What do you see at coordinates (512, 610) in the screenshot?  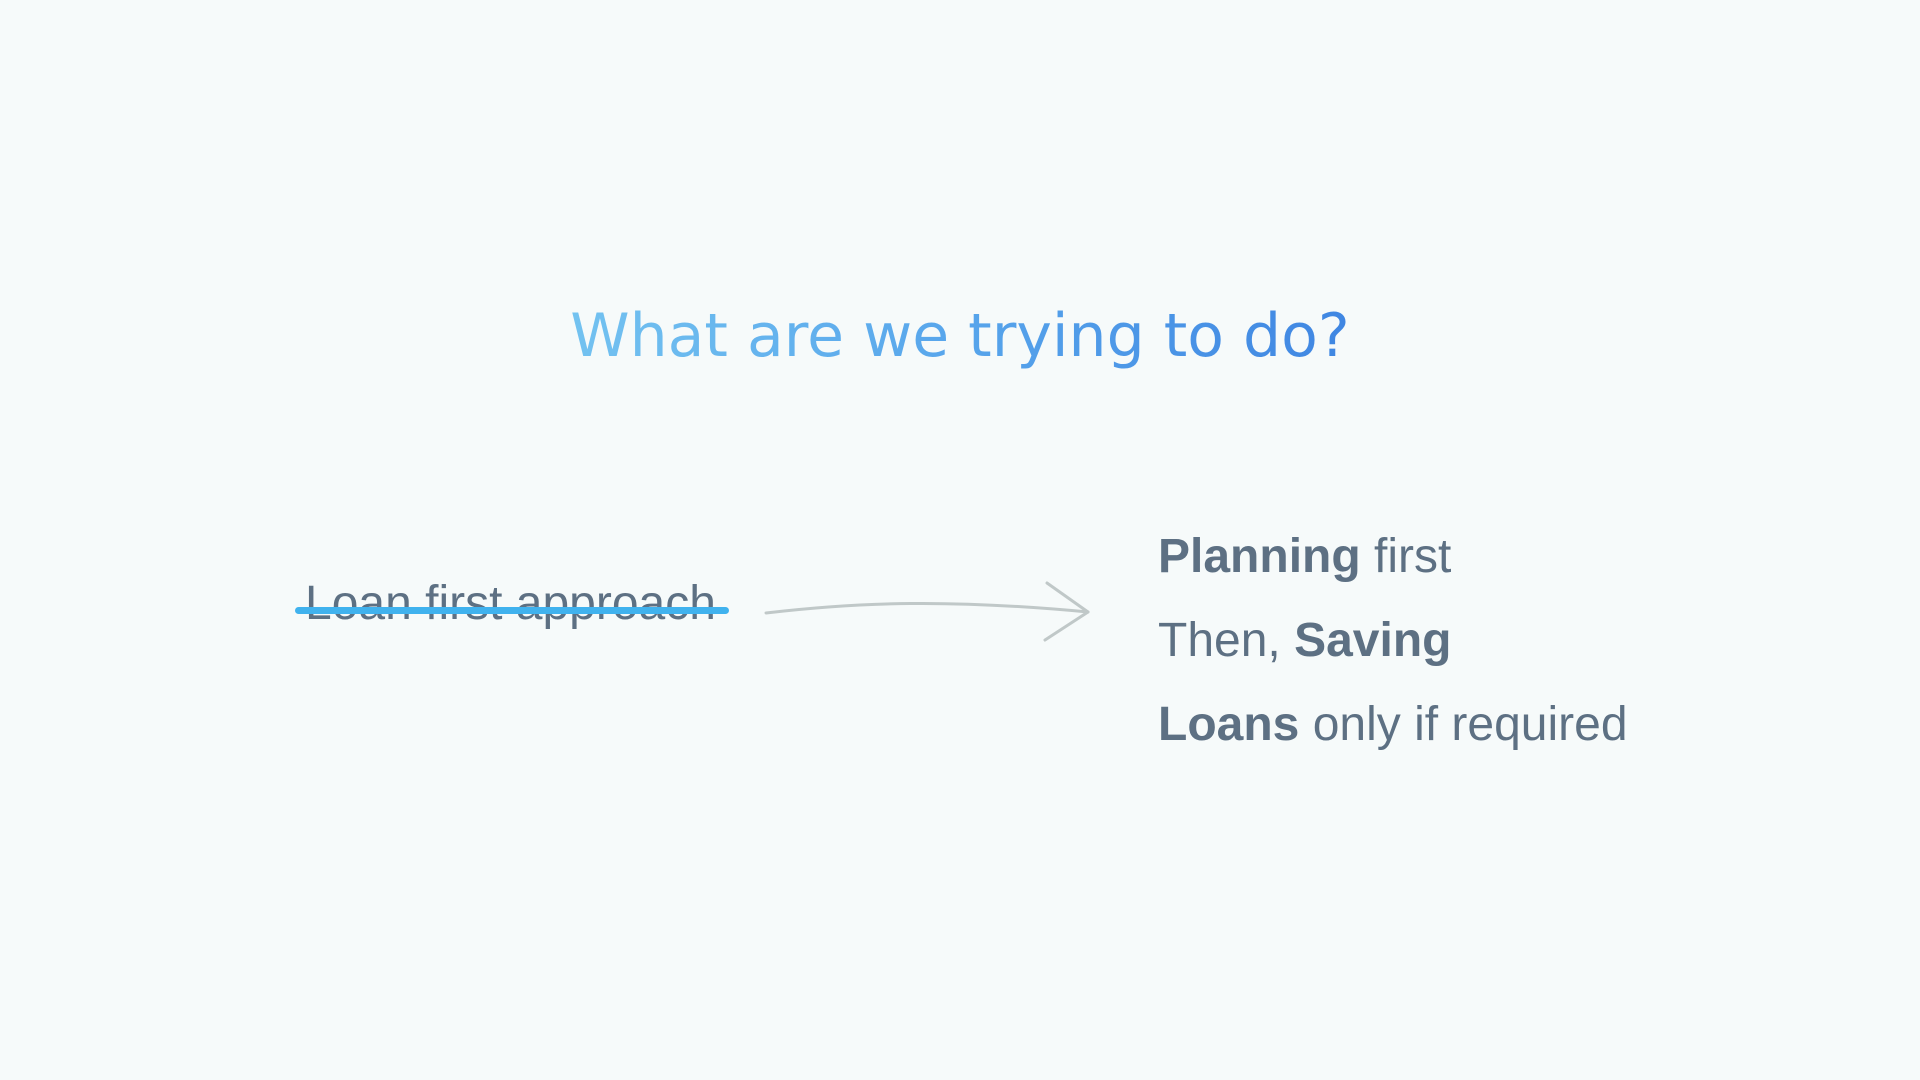 I see `strikethrough-line` at bounding box center [512, 610].